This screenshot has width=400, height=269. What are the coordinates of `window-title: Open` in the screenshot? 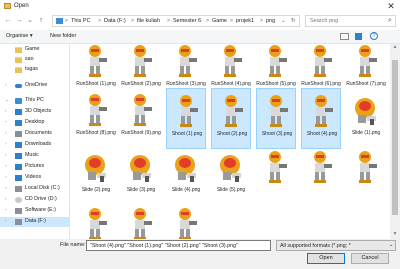 It's located at (21, 6).